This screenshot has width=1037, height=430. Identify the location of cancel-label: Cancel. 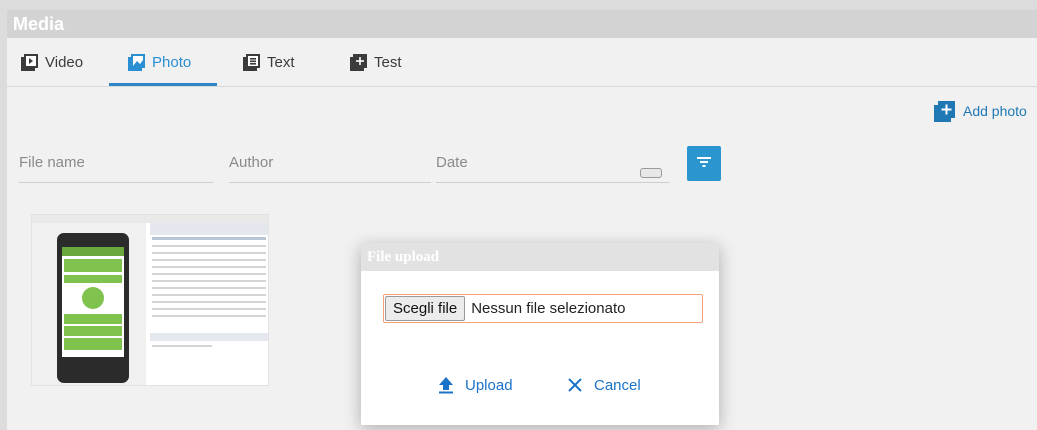
(617, 385).